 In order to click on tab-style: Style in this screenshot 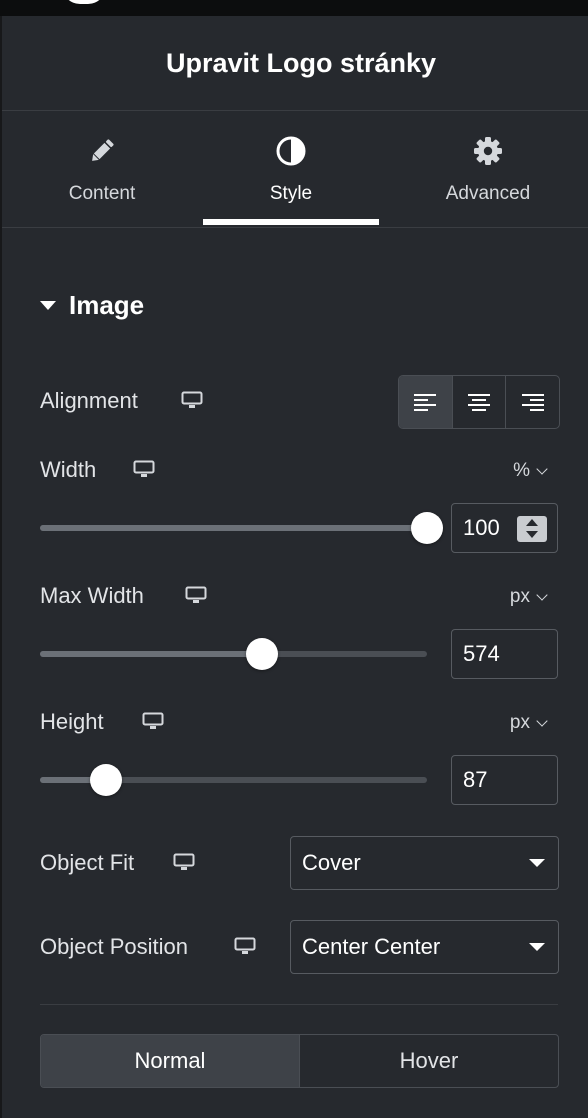, I will do `click(291, 169)`.